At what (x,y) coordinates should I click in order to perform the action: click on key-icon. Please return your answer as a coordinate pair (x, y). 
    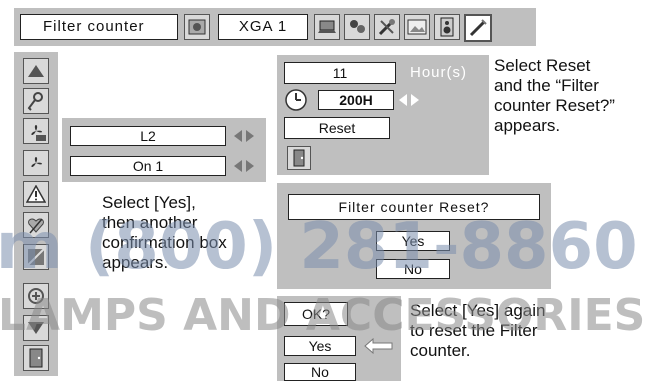
    Looking at the image, I should click on (36, 101).